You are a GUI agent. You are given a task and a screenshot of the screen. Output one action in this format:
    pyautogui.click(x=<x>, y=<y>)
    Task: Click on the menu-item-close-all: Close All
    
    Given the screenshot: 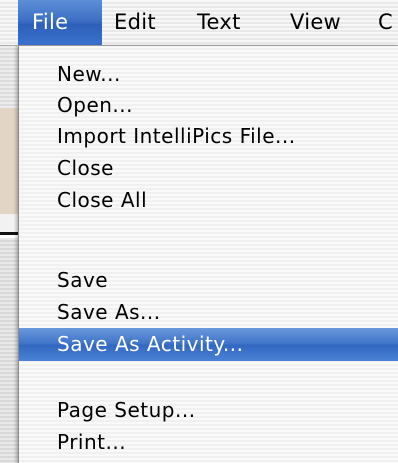 What is the action you would take?
    pyautogui.click(x=208, y=200)
    